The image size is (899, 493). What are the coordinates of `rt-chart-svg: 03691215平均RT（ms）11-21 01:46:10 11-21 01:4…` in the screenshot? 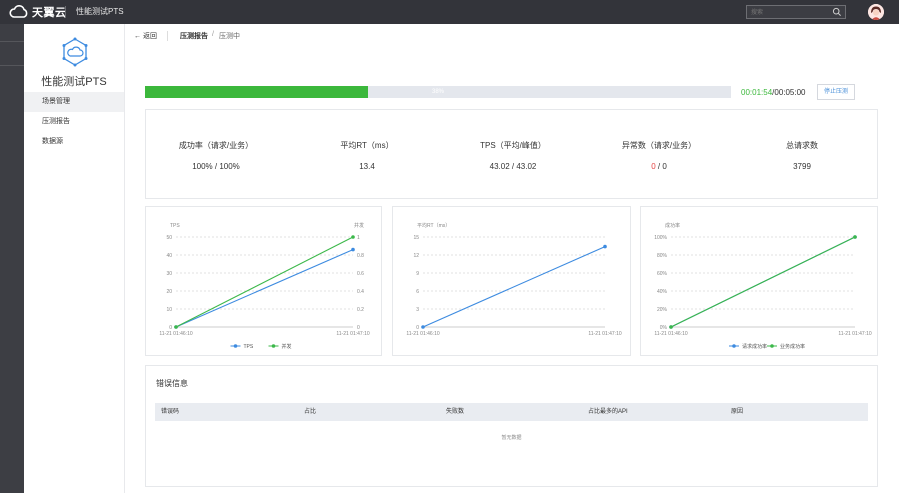 It's located at (513, 279).